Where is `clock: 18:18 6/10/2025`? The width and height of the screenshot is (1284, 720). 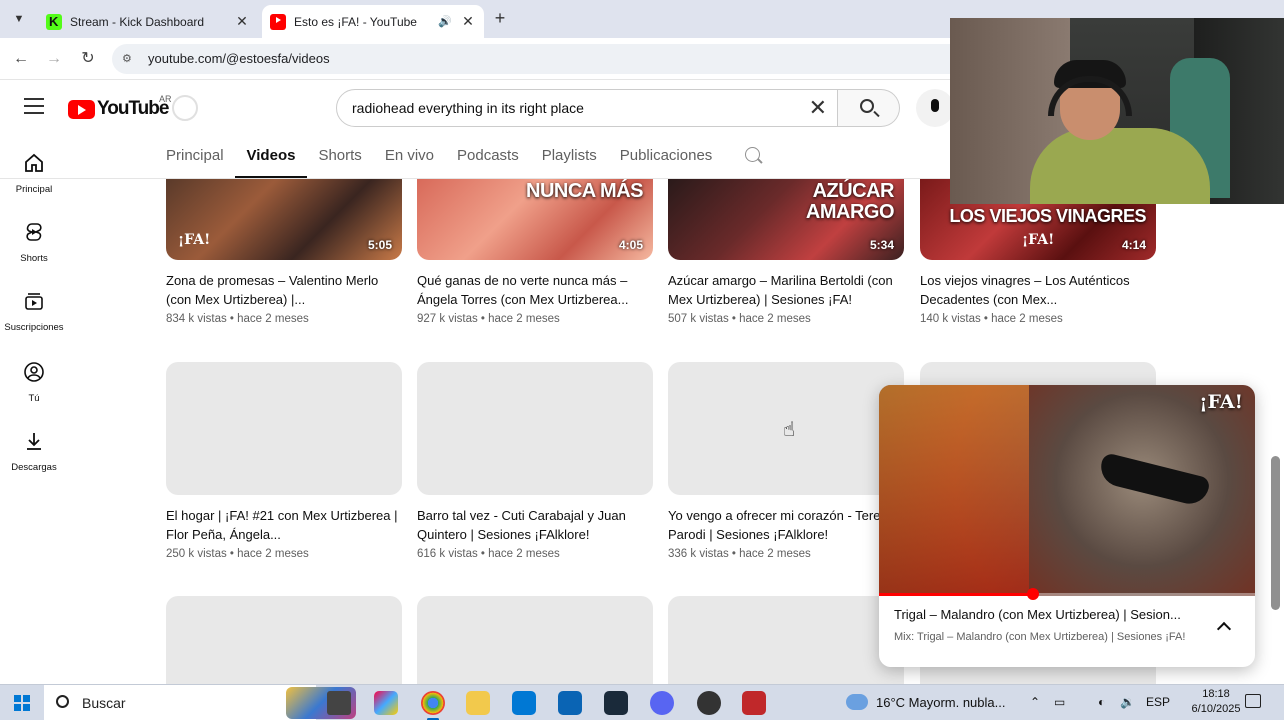
clock: 18:18 6/10/2025 is located at coordinates (1216, 702).